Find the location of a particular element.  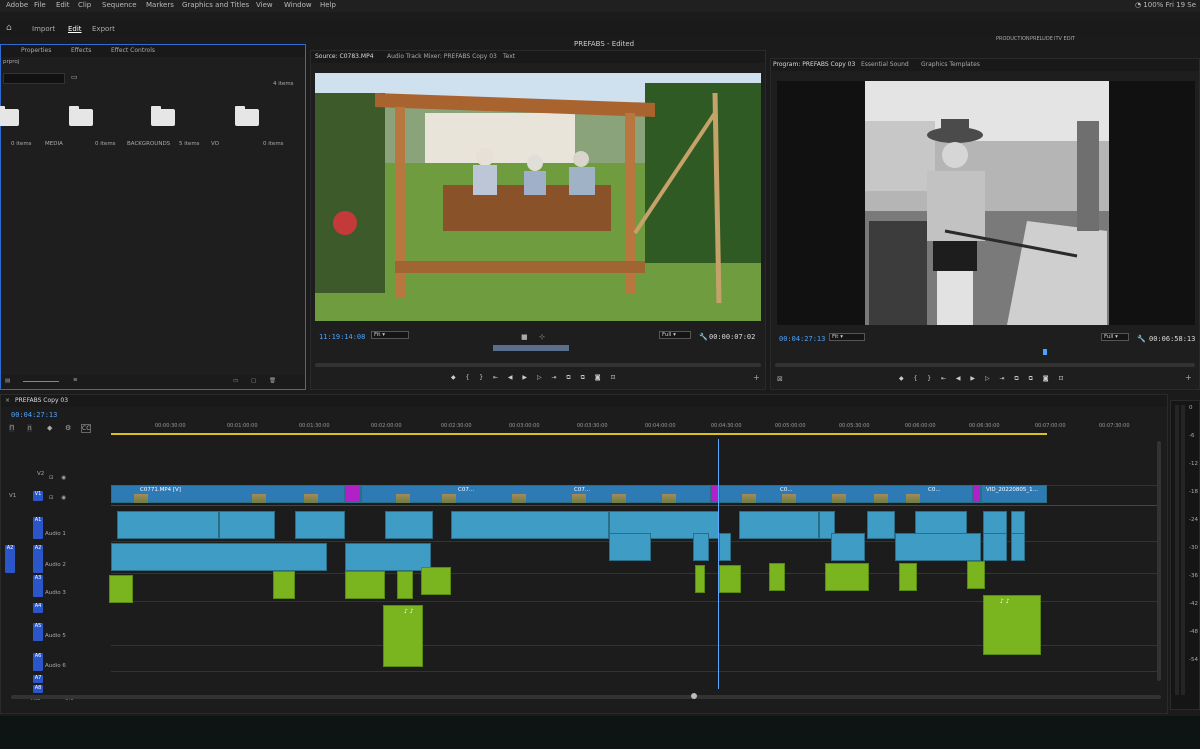

add-button-icon: + is located at coordinates (756, 377).